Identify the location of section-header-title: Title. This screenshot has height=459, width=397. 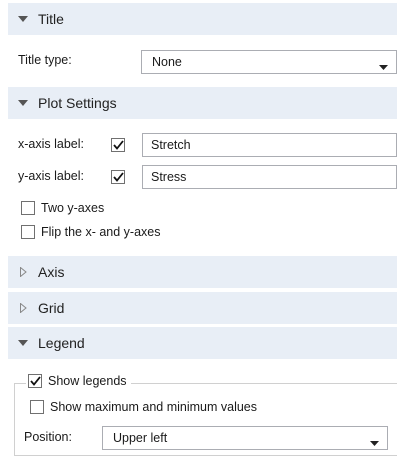
(202, 19).